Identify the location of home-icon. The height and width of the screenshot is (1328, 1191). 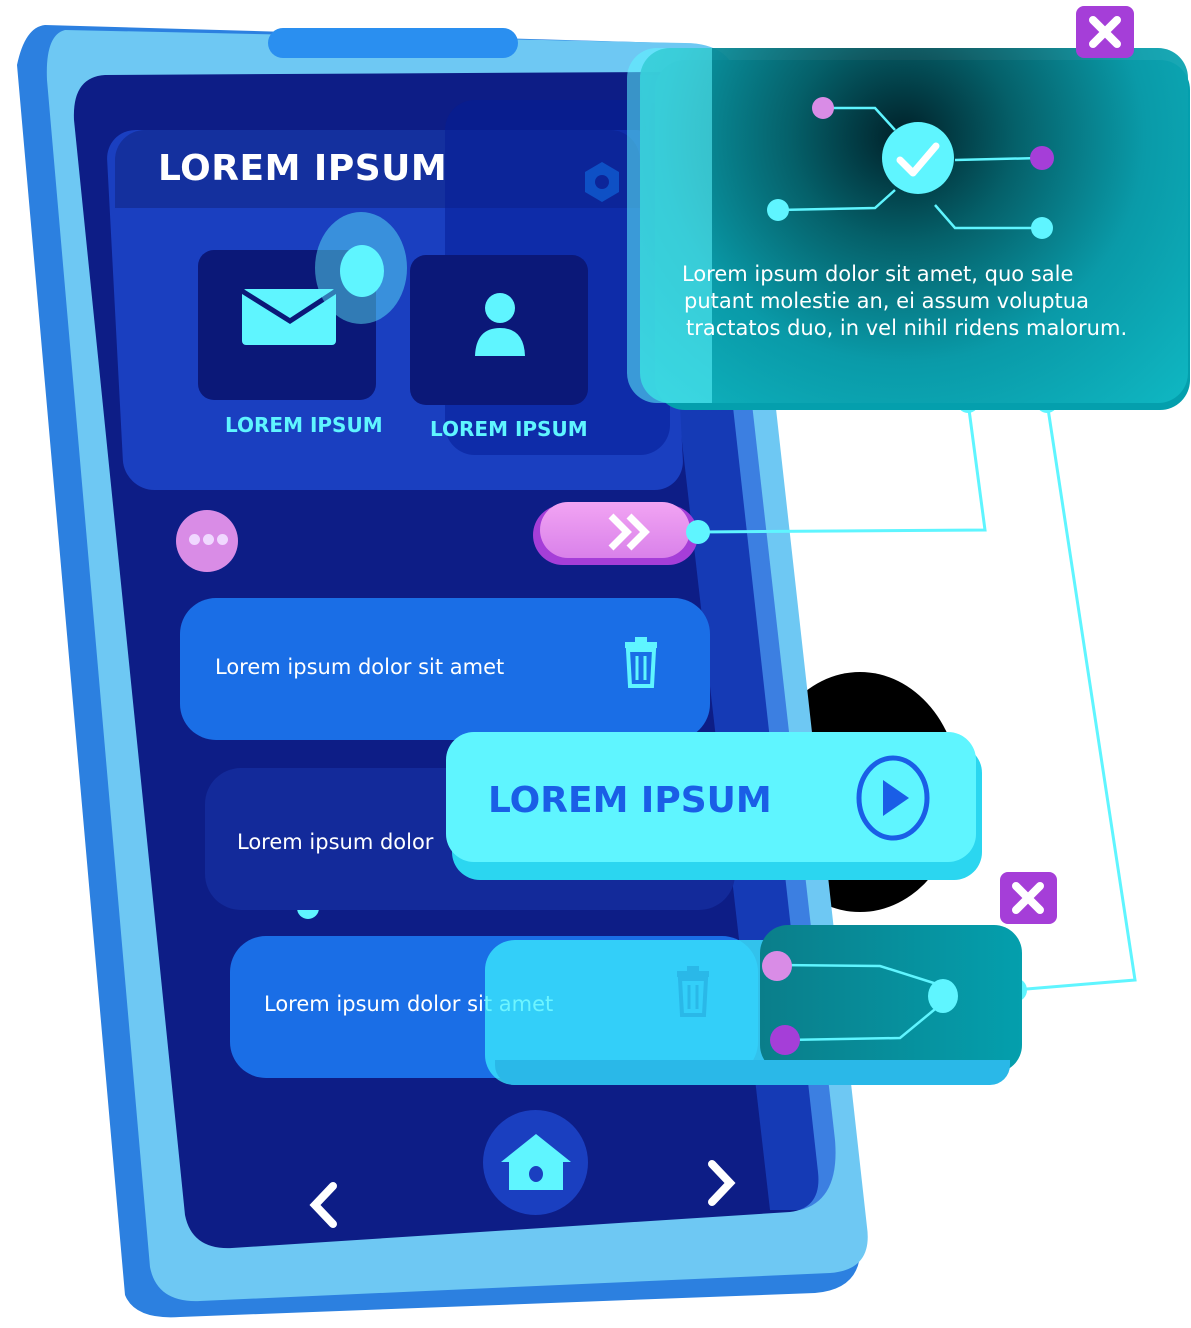
(536, 1162).